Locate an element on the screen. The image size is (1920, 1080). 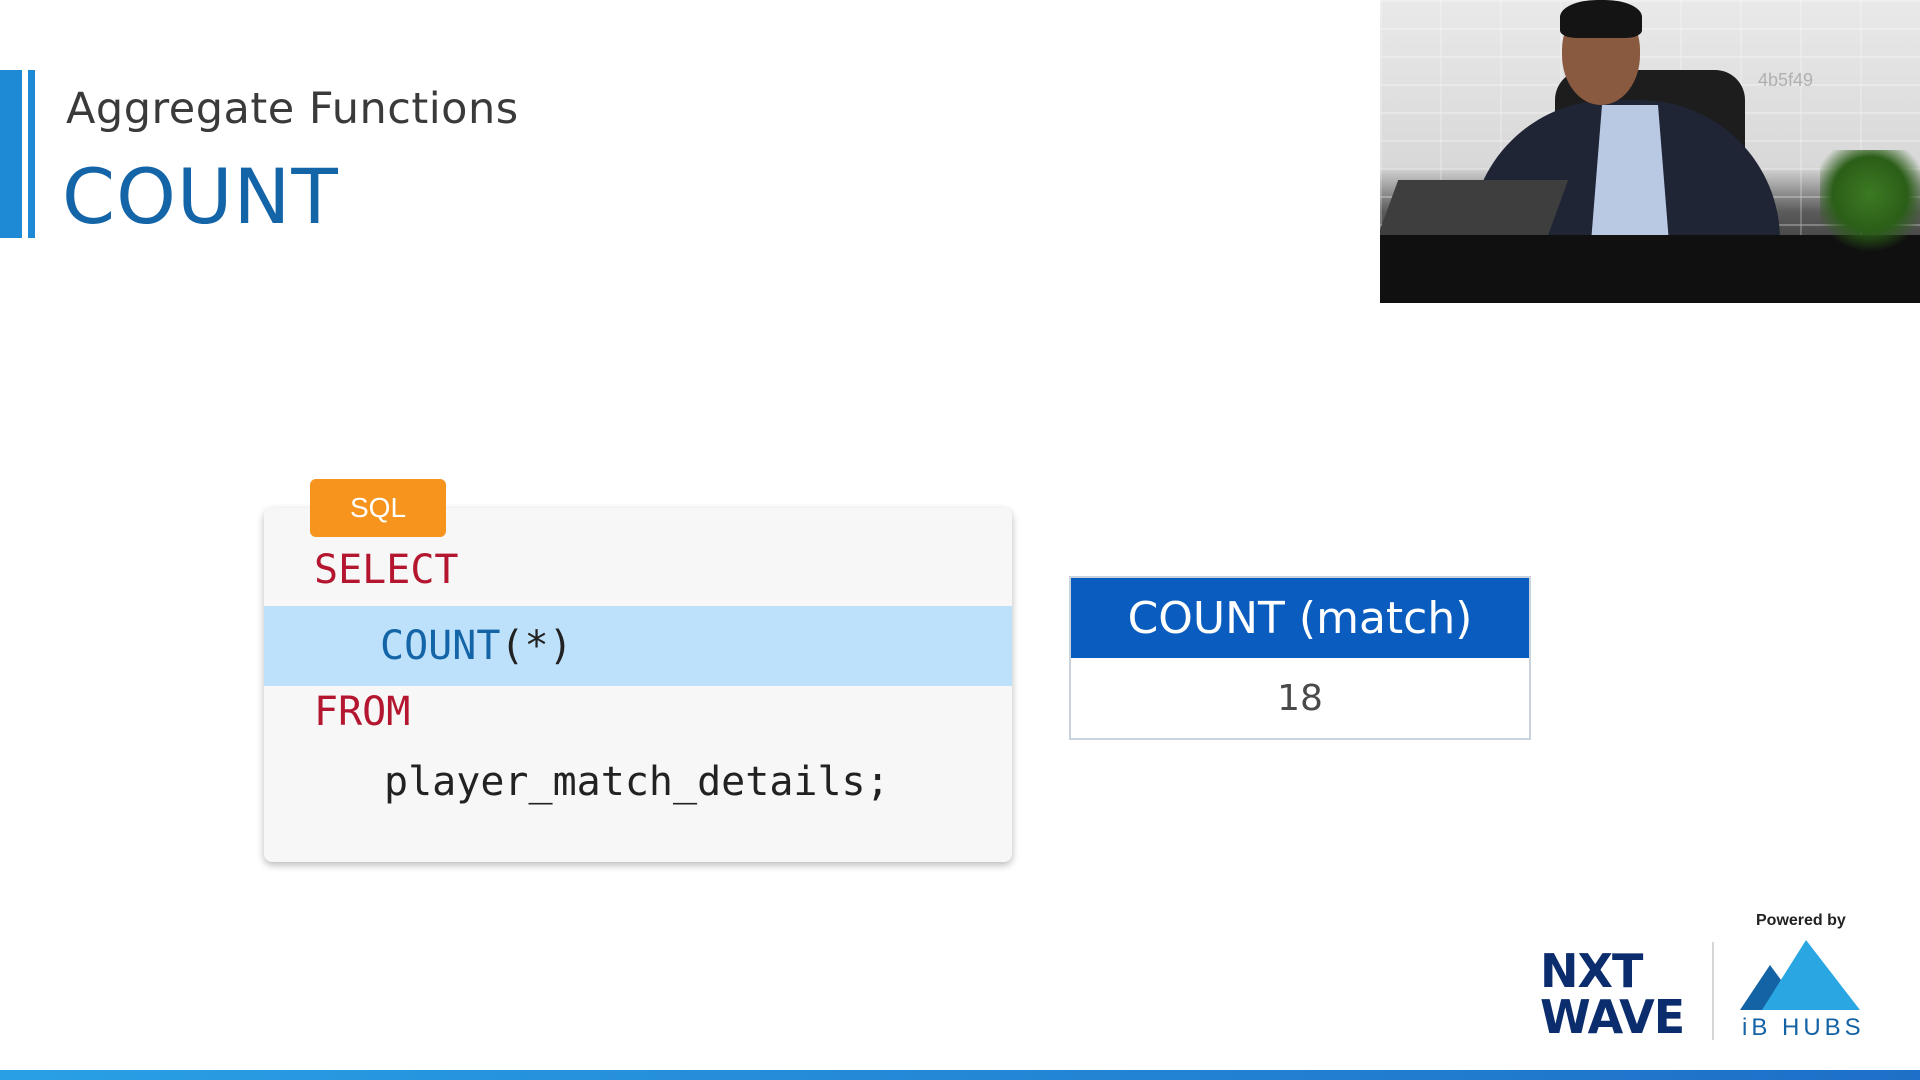
keyword-from: FROM is located at coordinates (362, 712).